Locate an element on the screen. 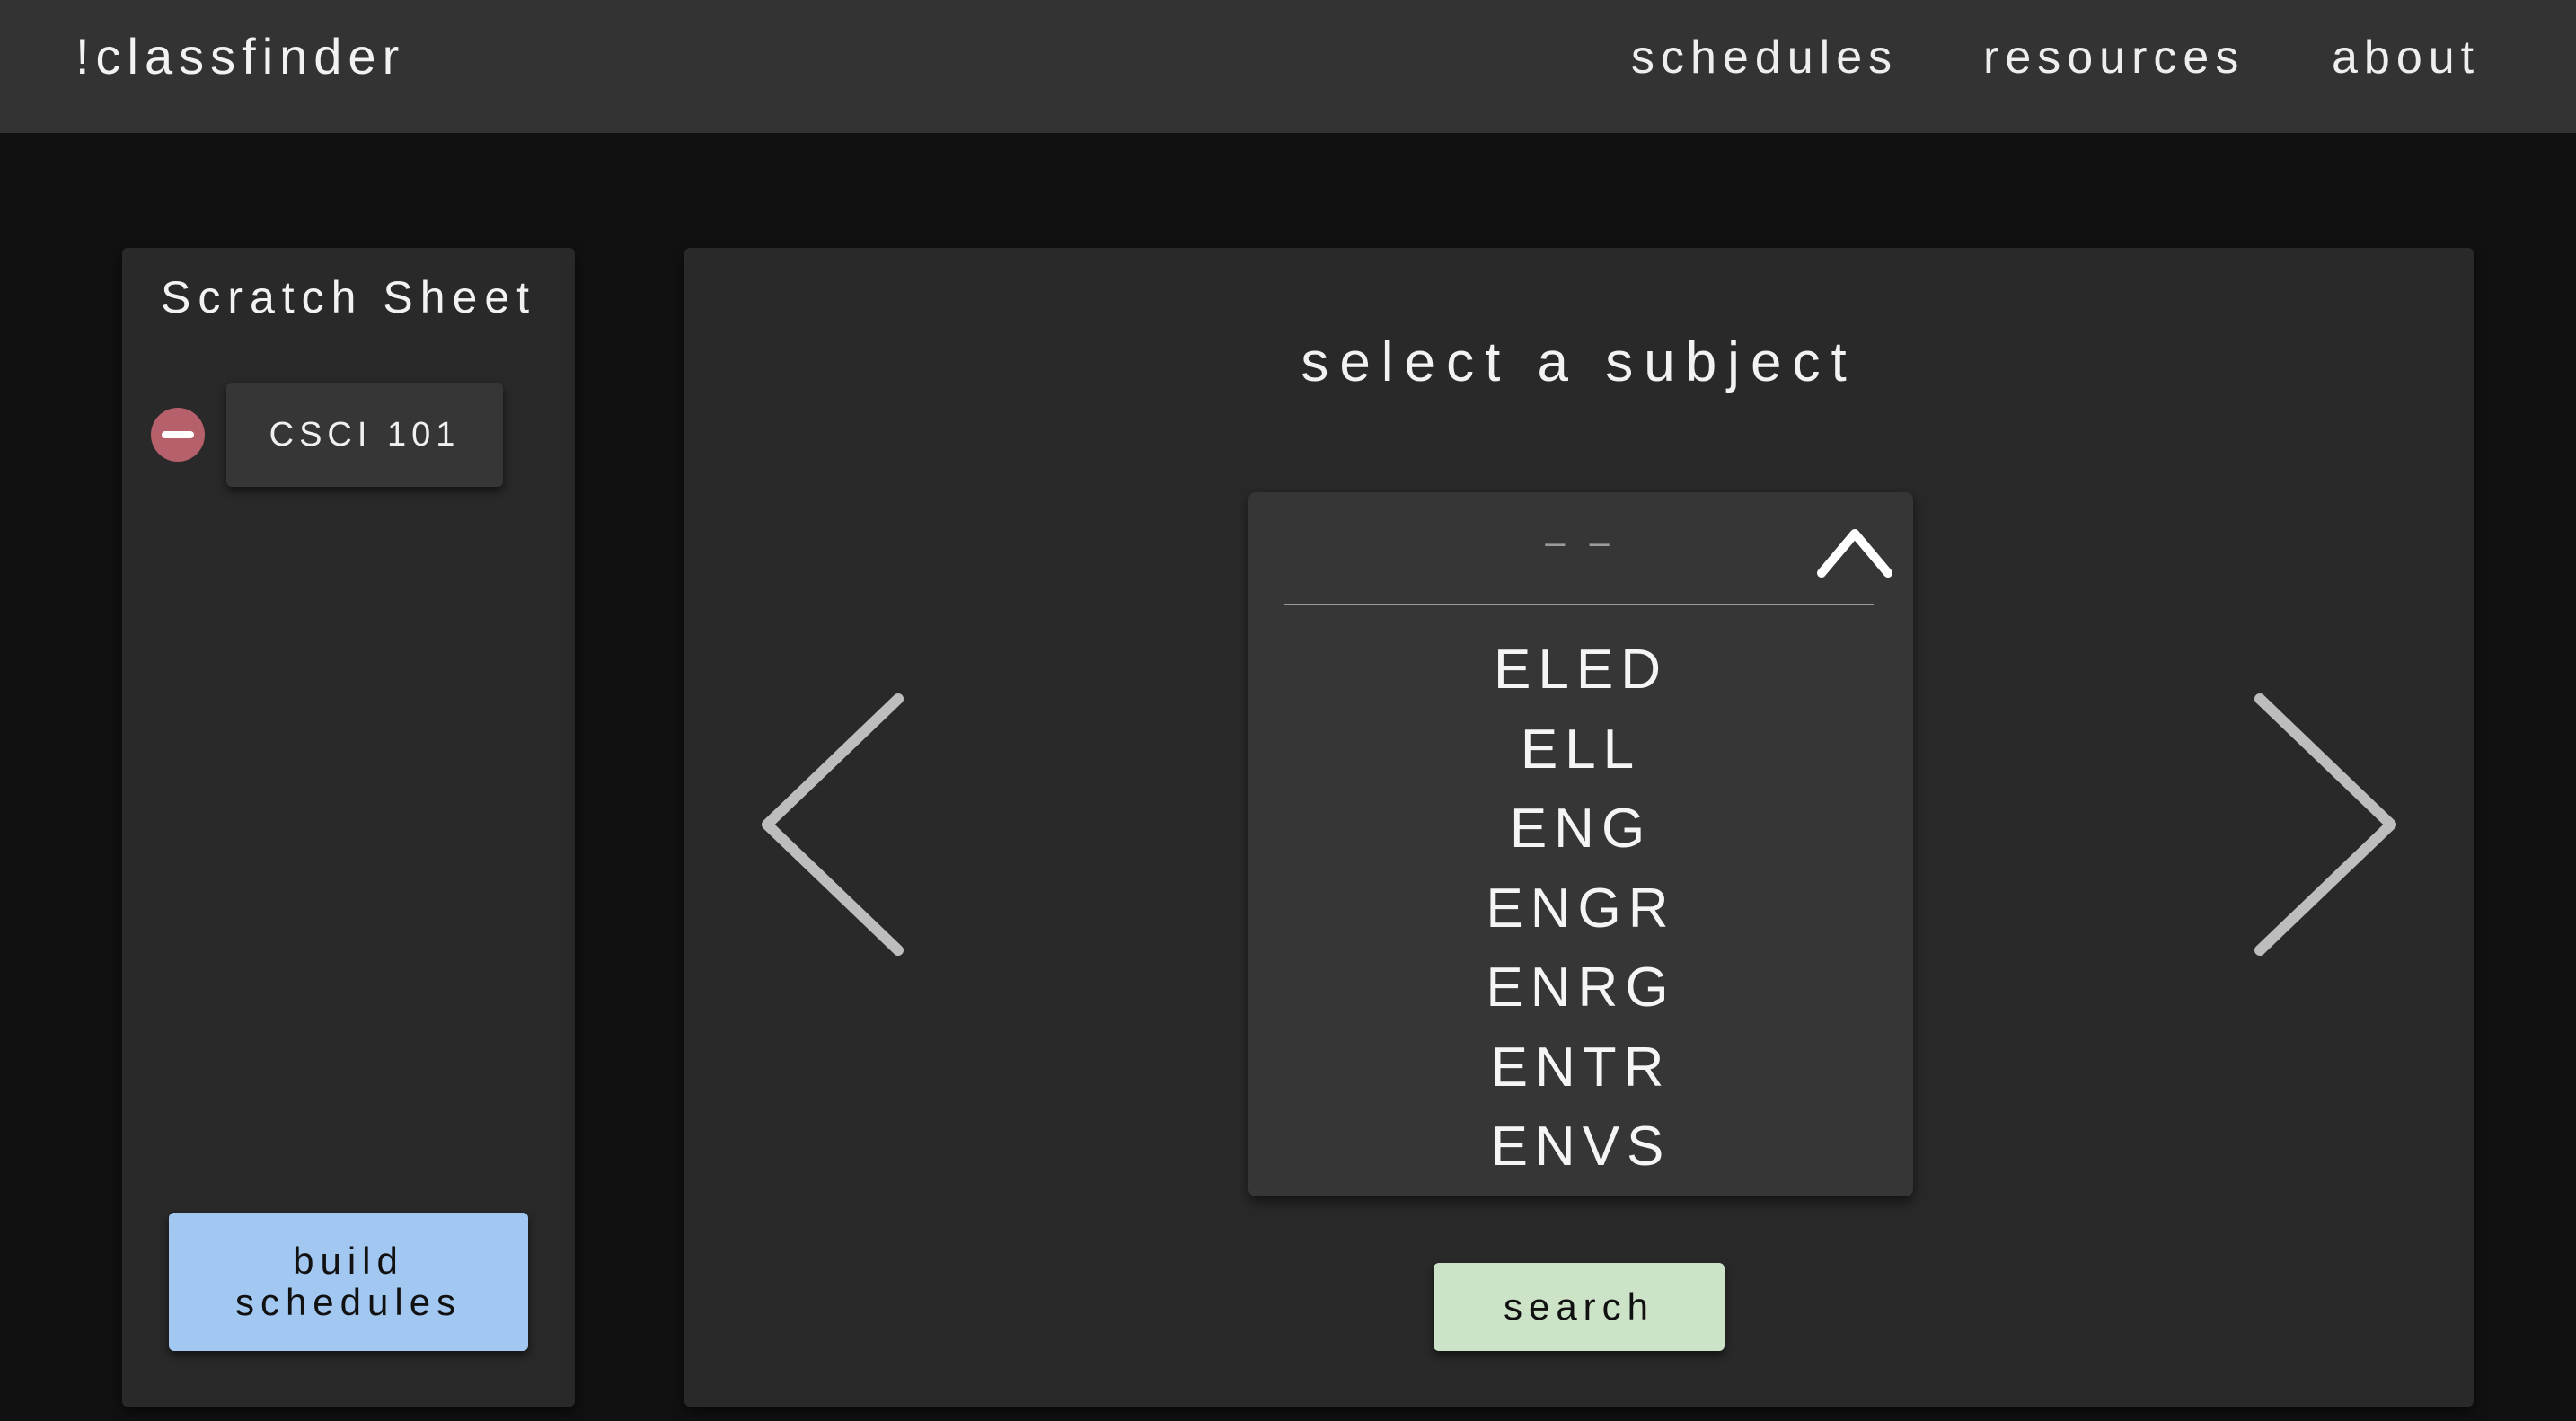 Image resolution: width=2576 pixels, height=1421 pixels. remove-course-button is located at coordinates (178, 435).